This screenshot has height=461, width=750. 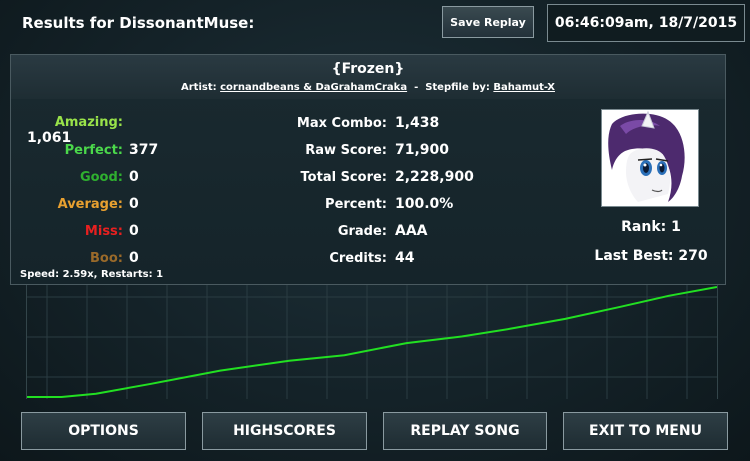 I want to click on stat-label: Percent:, so click(x=356, y=204).